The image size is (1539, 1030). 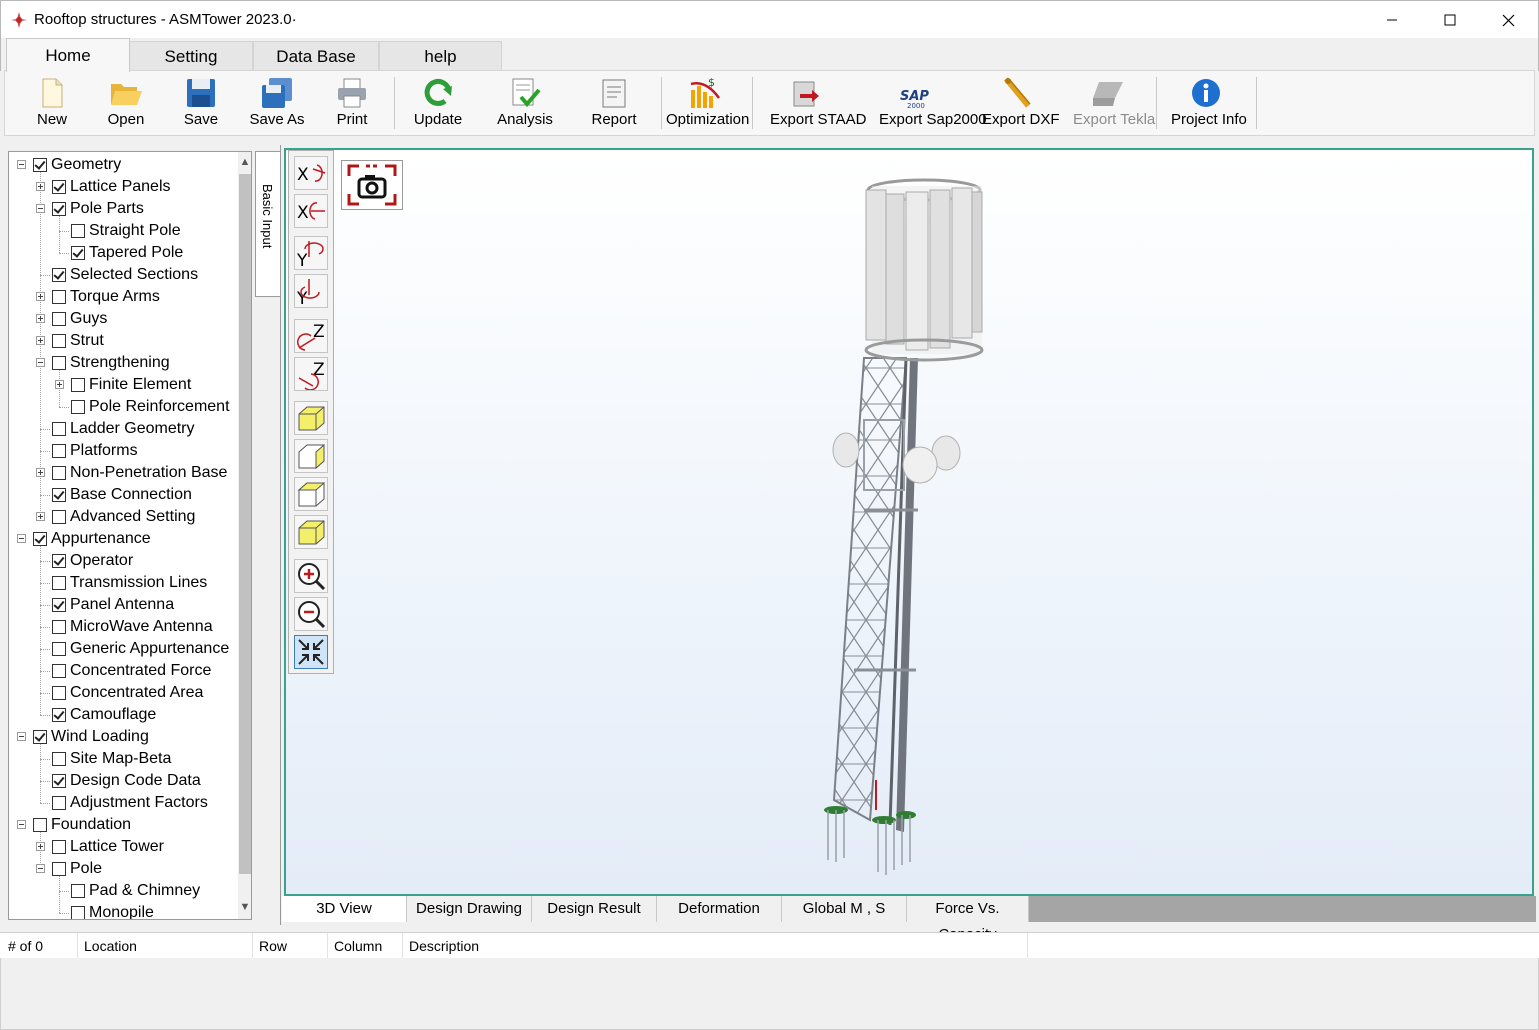 I want to click on view-top-button, so click(x=311, y=494).